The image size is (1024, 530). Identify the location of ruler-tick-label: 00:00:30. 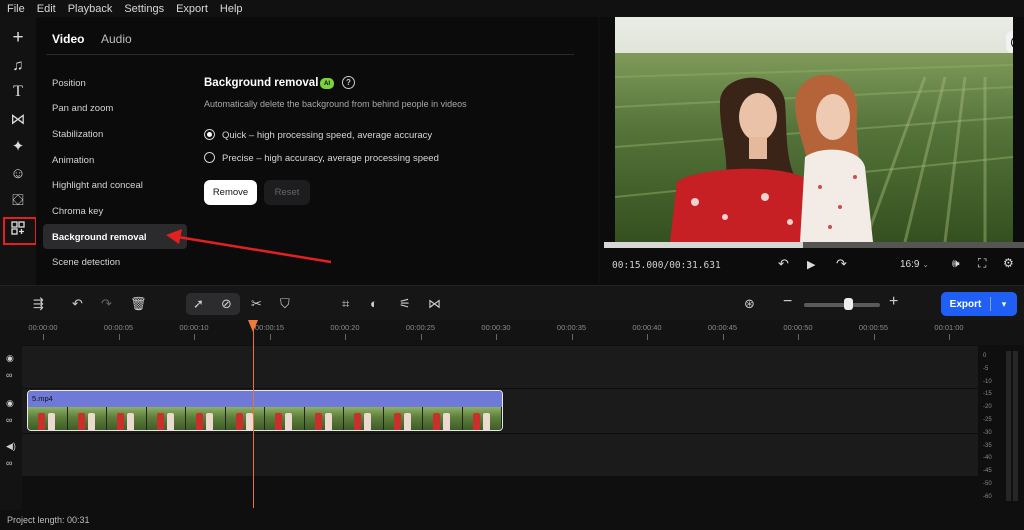
(496, 327).